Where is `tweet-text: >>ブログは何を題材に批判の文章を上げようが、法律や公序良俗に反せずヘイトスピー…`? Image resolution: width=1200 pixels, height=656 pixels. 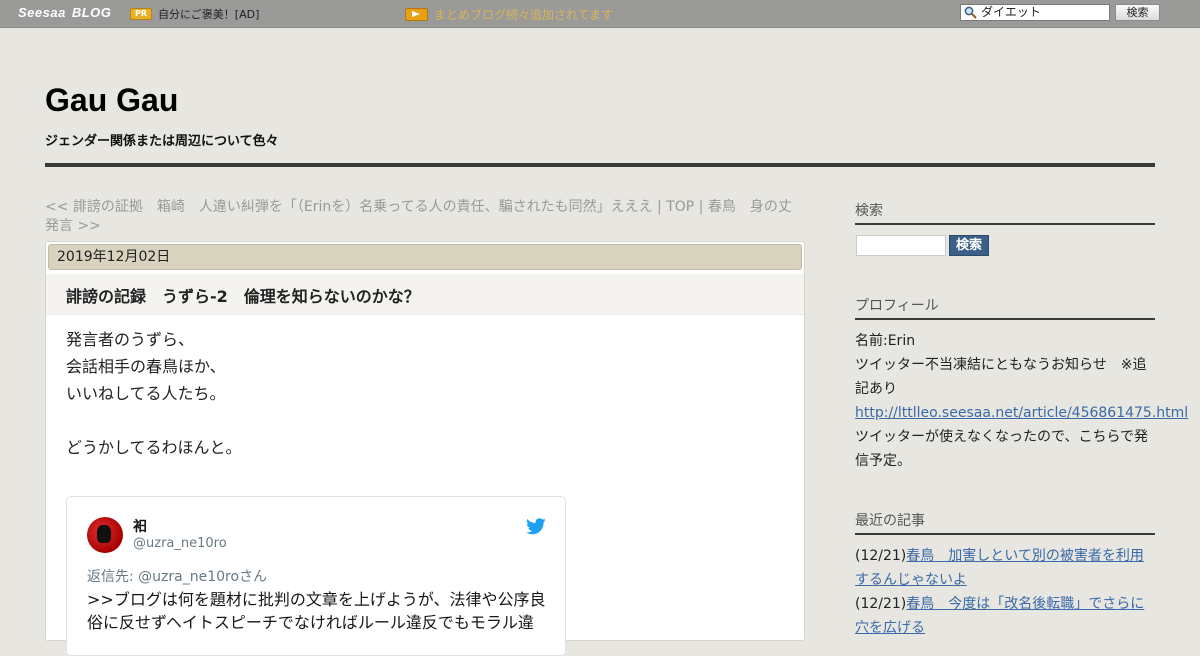
tweet-text: >>ブログは何を題材に批判の文章を上げようが、法律や公序良俗に反せずヘイトスピー… is located at coordinates (316, 611).